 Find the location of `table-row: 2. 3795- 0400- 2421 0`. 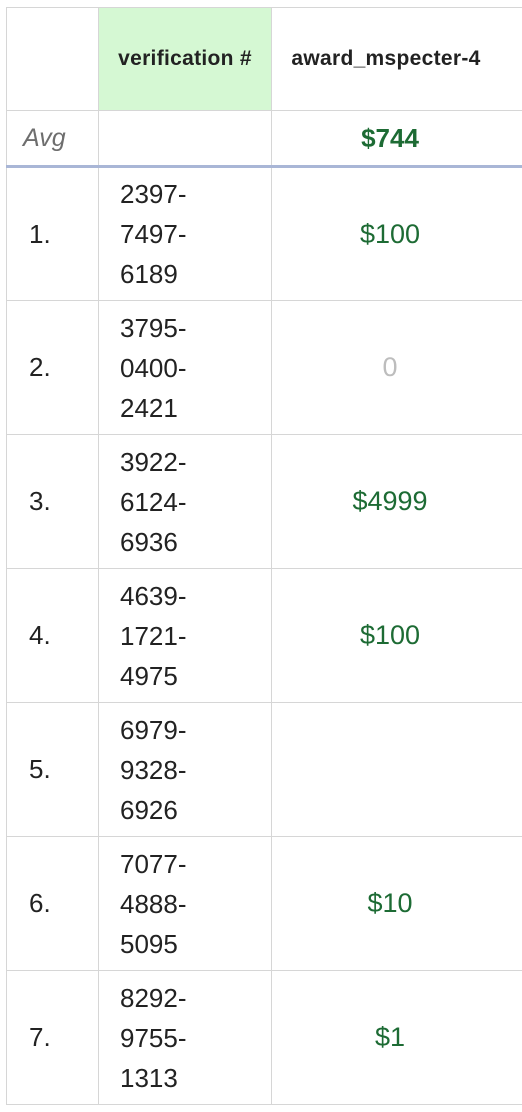

table-row: 2. 3795- 0400- 2421 0 is located at coordinates (264, 367).